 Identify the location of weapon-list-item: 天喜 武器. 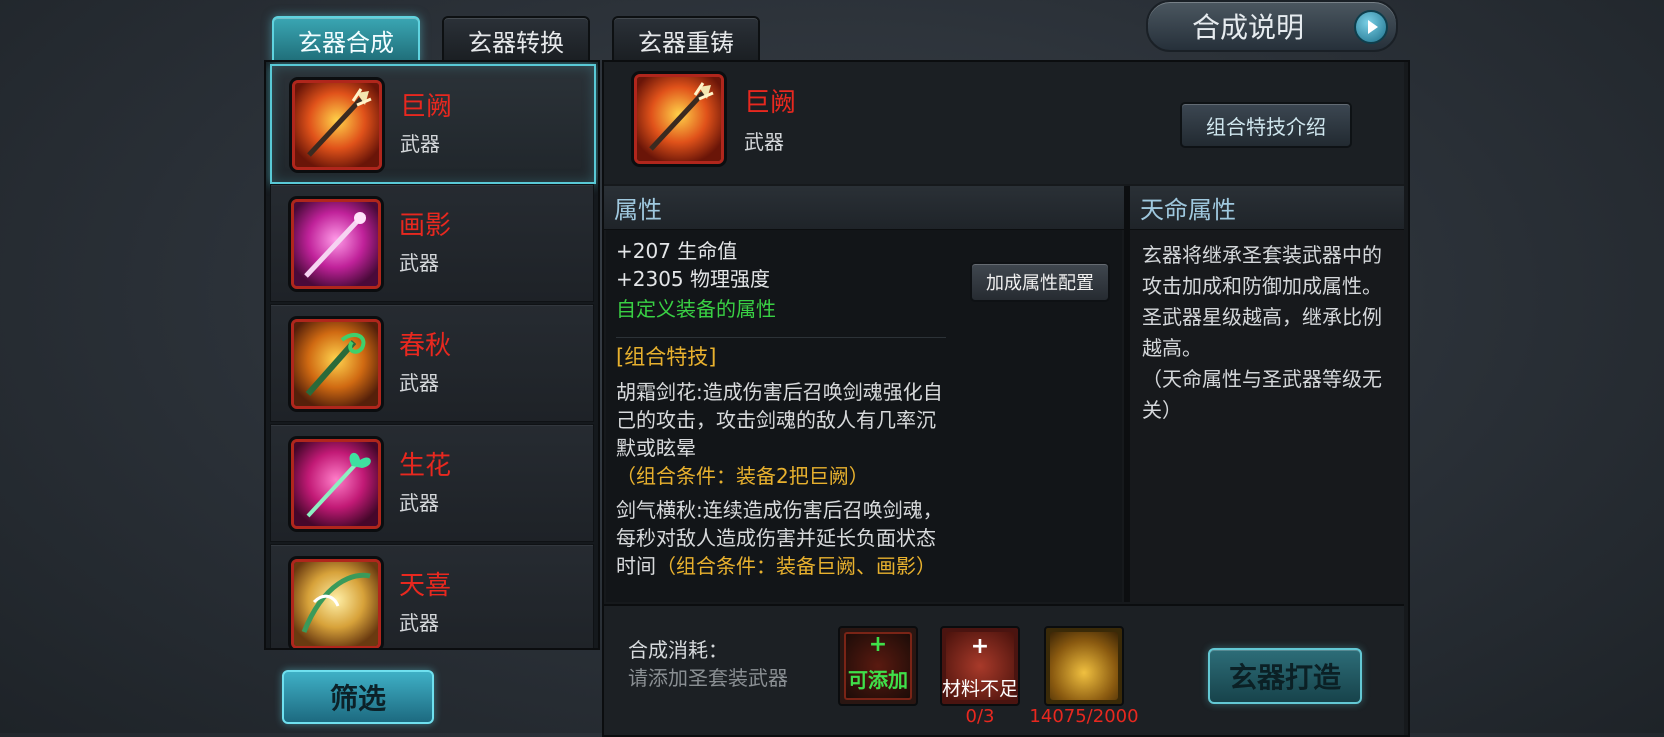
(432, 596).